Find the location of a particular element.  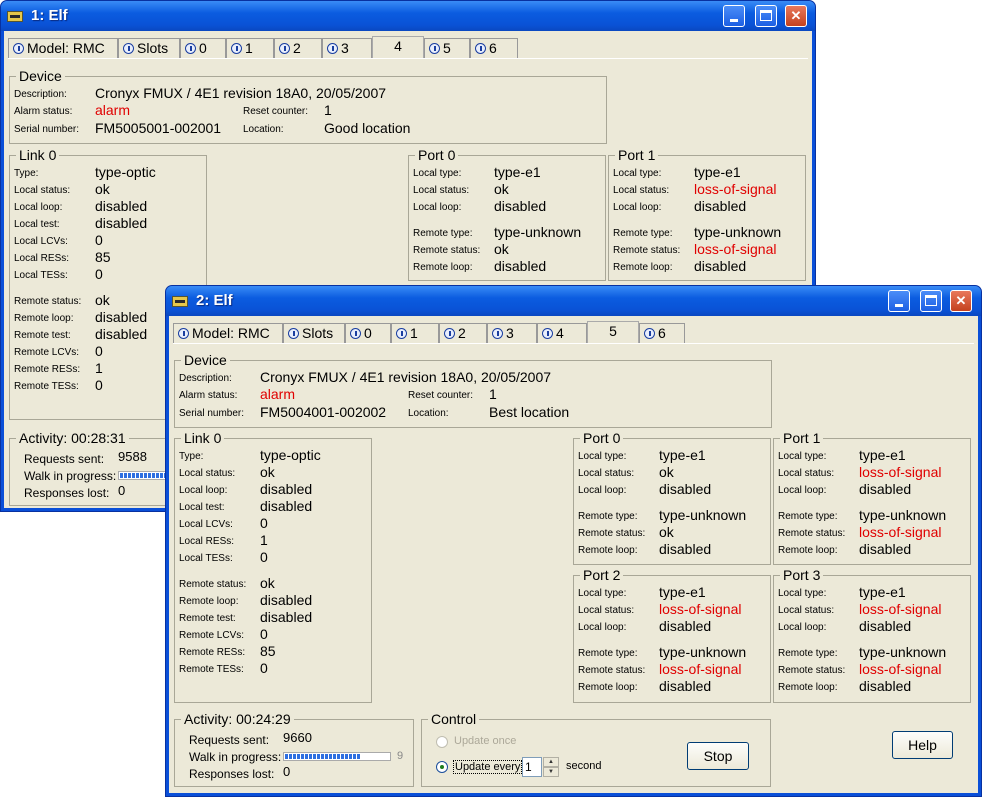

port-row-value: type-e1 is located at coordinates (517, 172).